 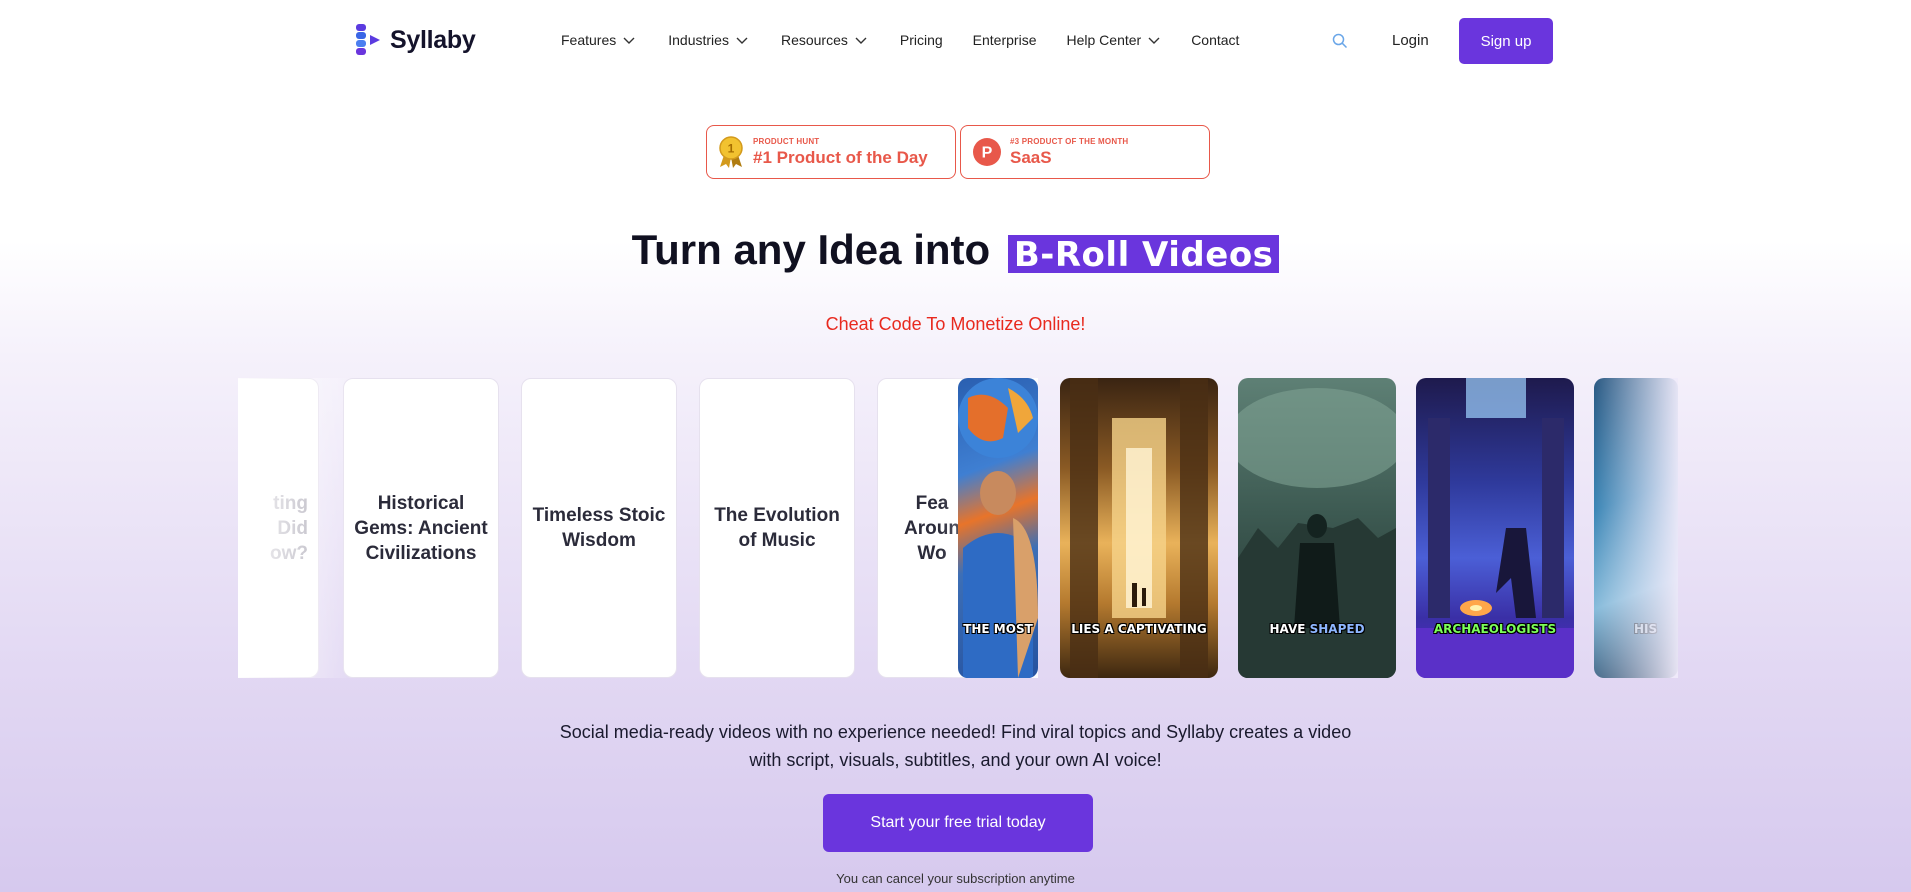 I want to click on product-of-month-badge: P #3 PRODUCT OF THE MONTH SaaS, so click(x=1085, y=152).